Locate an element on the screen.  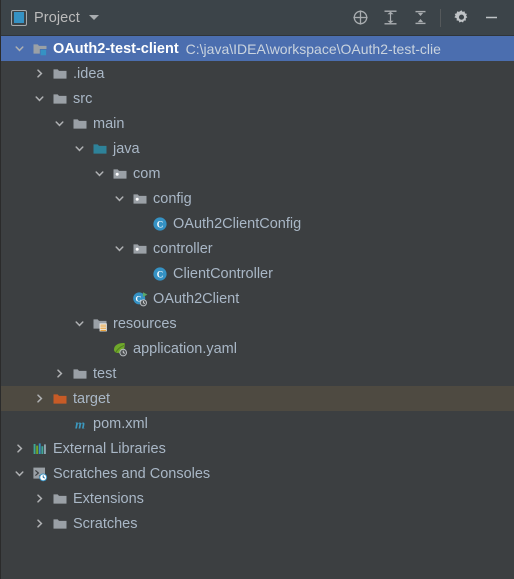
select-opened-file-button is located at coordinates (360, 18).